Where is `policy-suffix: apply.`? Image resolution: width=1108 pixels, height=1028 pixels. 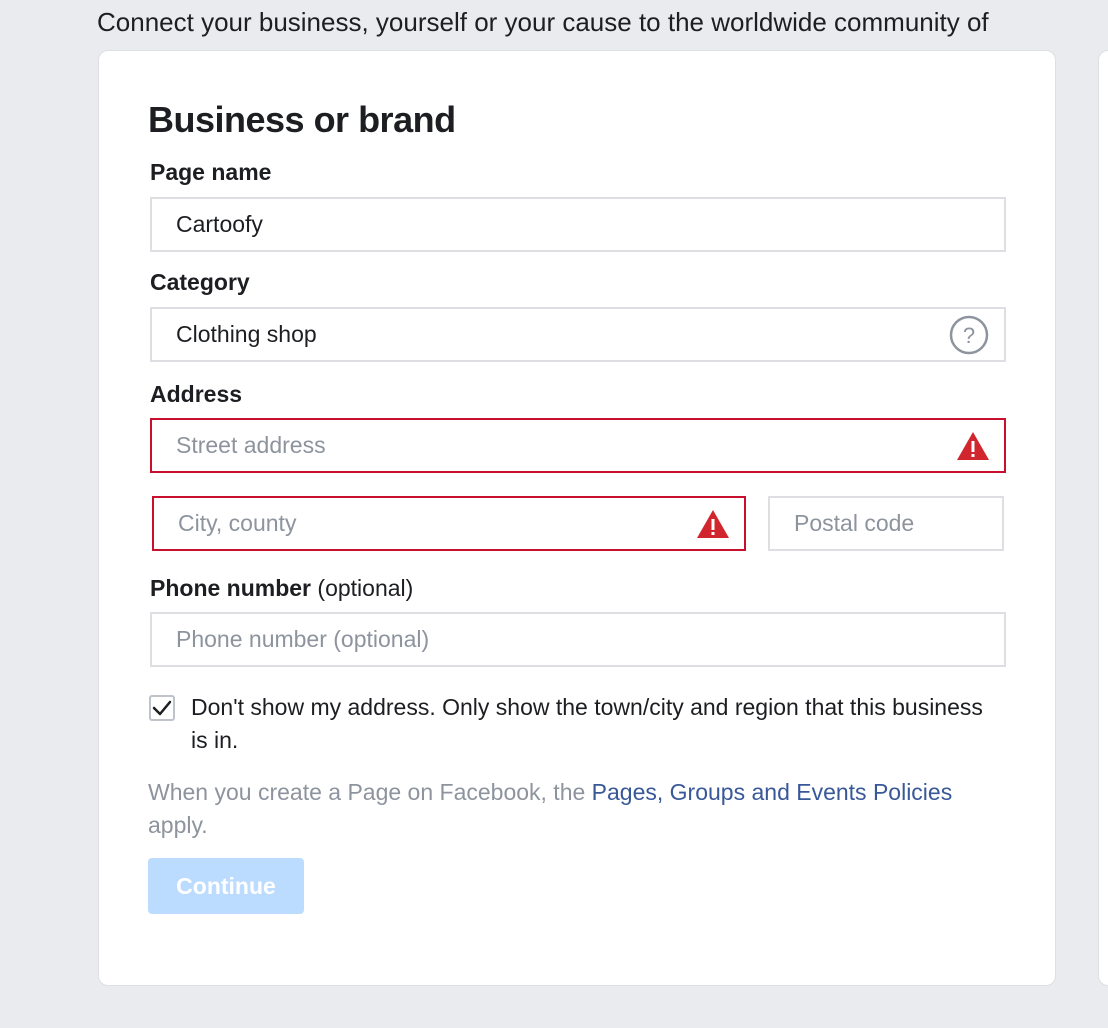
policy-suffix: apply. is located at coordinates (178, 825).